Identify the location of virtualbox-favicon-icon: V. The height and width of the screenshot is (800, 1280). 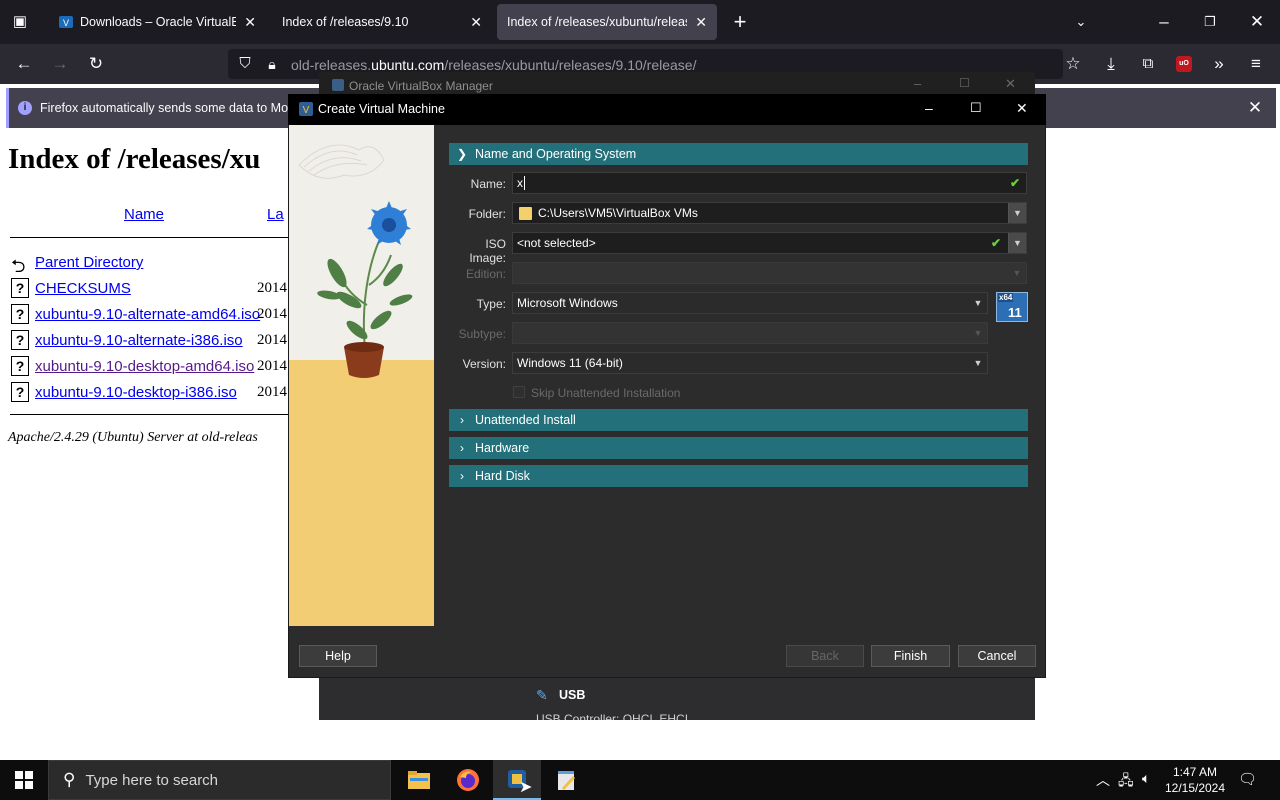
(66, 22).